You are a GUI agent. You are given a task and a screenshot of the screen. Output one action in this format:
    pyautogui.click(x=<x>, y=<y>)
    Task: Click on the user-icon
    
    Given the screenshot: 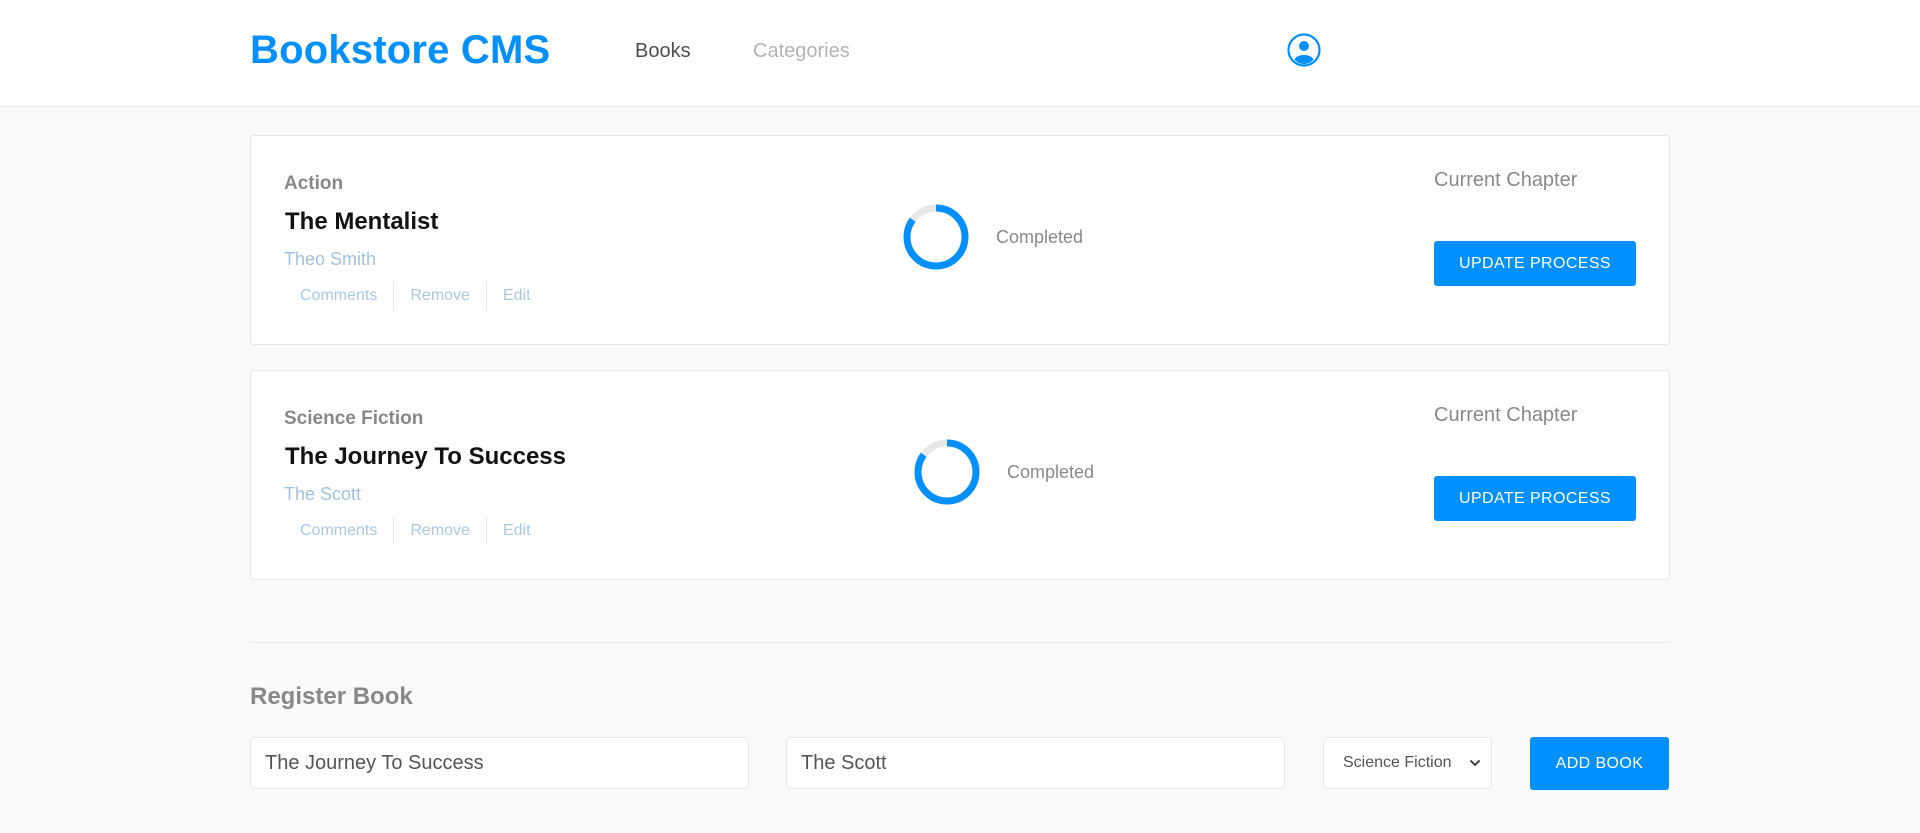 What is the action you would take?
    pyautogui.click(x=1304, y=50)
    